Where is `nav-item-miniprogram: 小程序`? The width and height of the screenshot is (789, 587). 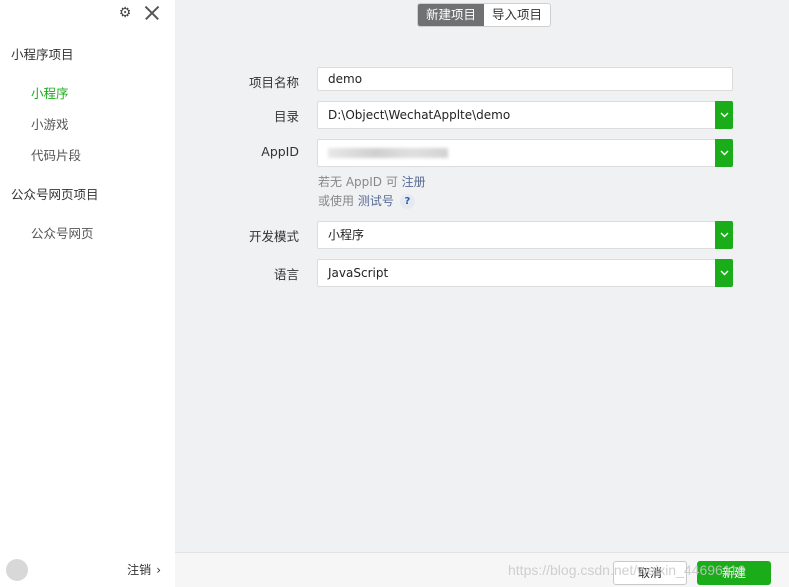
nav-item-miniprogram: 小程序 is located at coordinates (50, 92).